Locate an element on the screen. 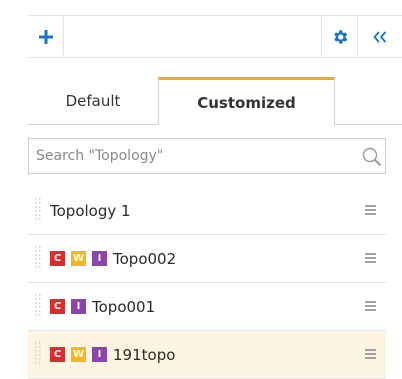 The image size is (402, 379). topology-name: Topo001 is located at coordinates (124, 306).